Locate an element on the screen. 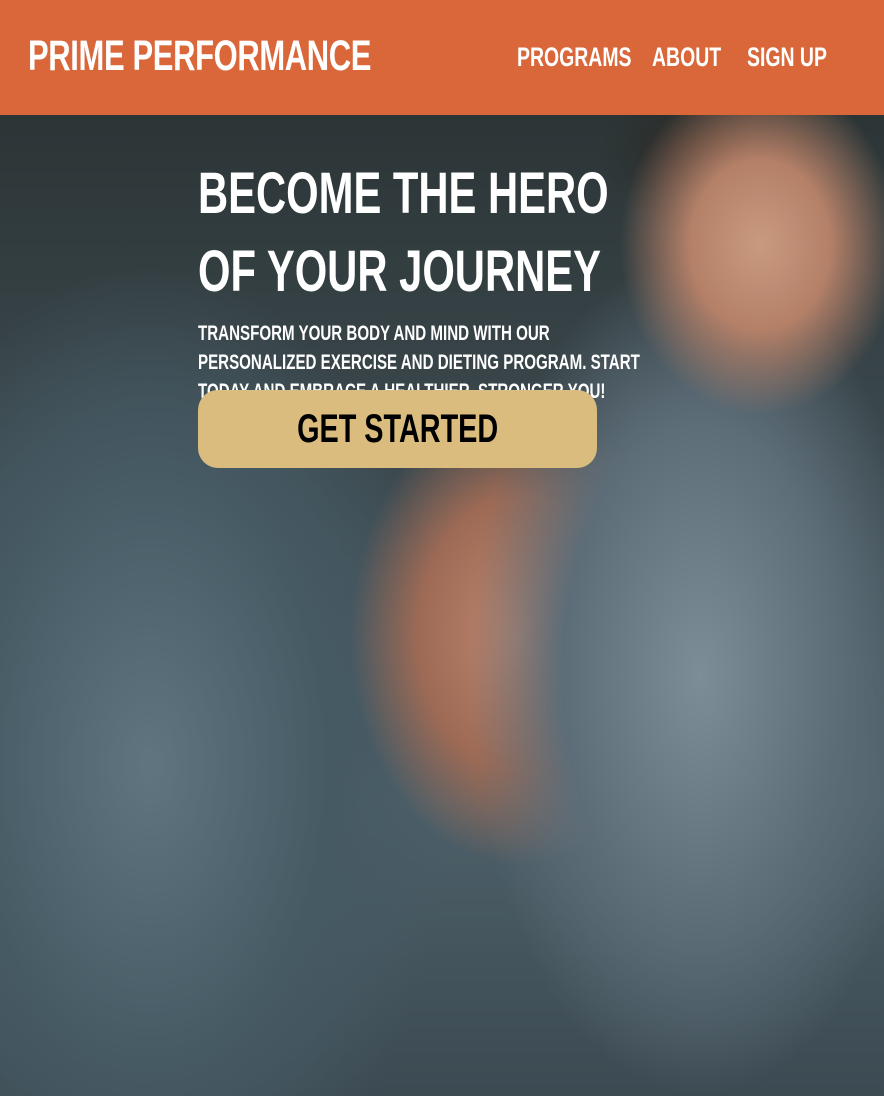 The width and height of the screenshot is (884, 1096). site-header: PRIME PERFORMANCE PROGRAMS ABOUT SIGN UP is located at coordinates (442, 57).